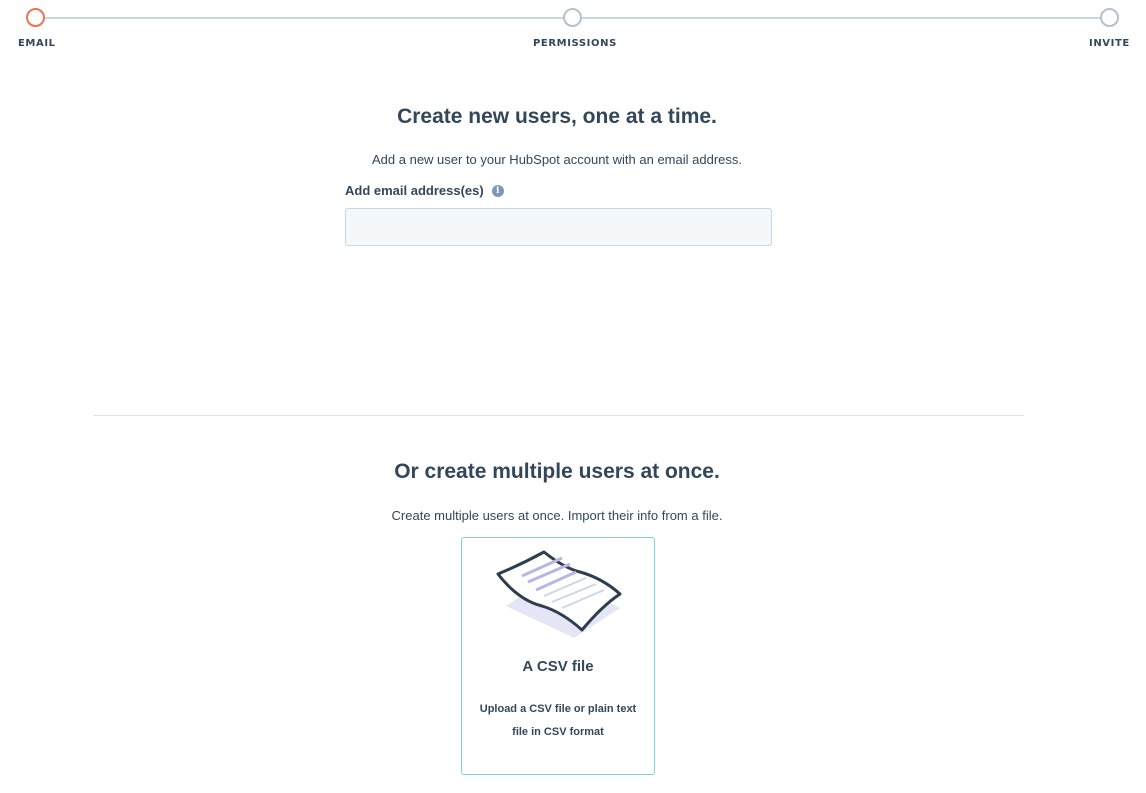 Image resolution: width=1146 pixels, height=793 pixels. What do you see at coordinates (558, 415) in the screenshot?
I see `section-divider` at bounding box center [558, 415].